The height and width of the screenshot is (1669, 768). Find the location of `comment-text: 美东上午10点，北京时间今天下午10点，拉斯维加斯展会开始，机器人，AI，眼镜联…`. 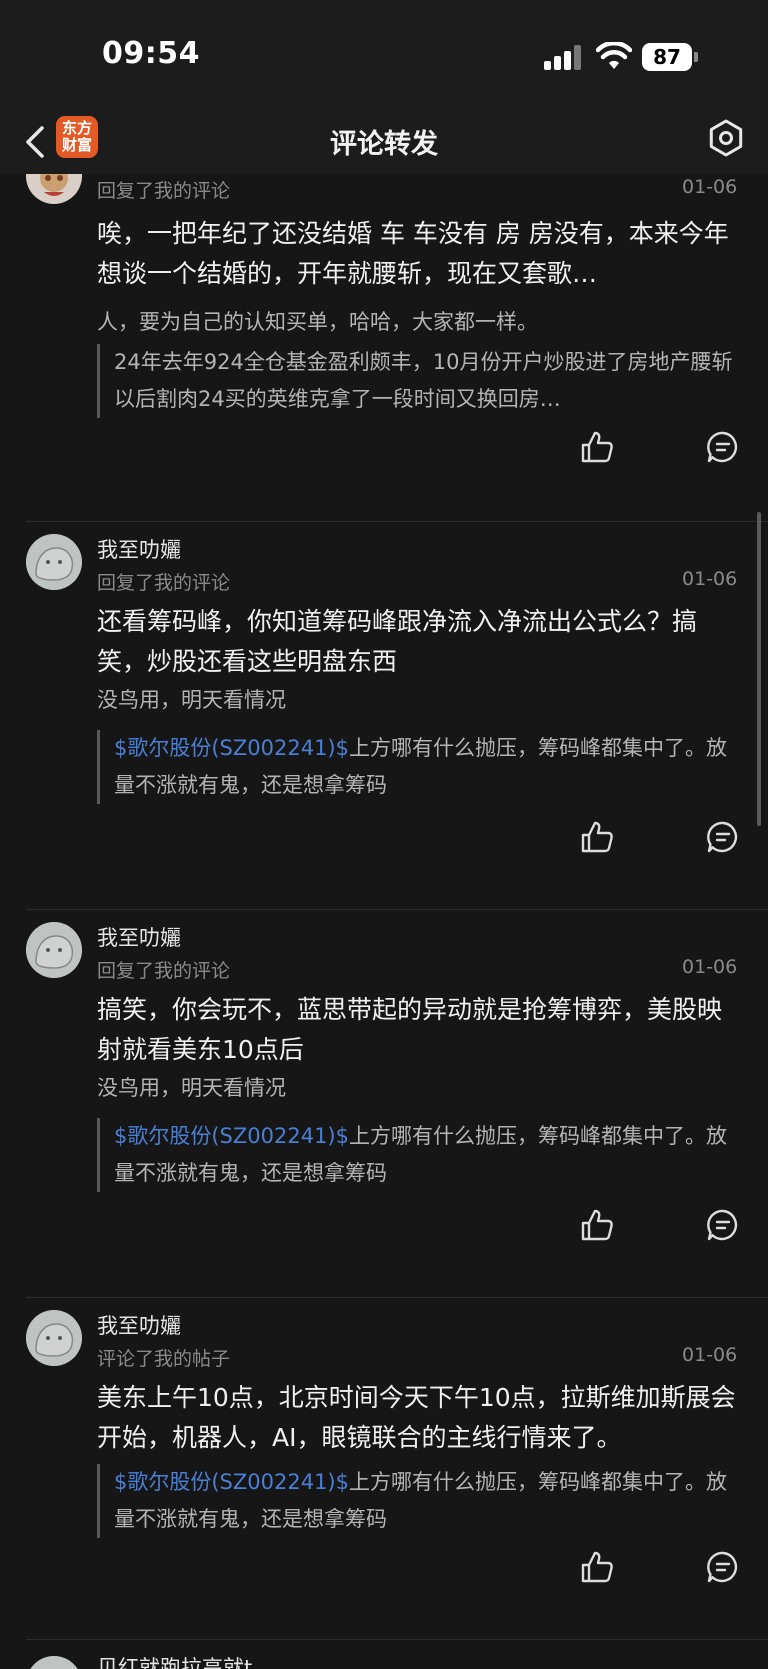

comment-text: 美东上午10点，北京时间今天下午10点，拉斯维加斯展会开始，机器人，AI，眼镜联… is located at coordinates (419, 1418).